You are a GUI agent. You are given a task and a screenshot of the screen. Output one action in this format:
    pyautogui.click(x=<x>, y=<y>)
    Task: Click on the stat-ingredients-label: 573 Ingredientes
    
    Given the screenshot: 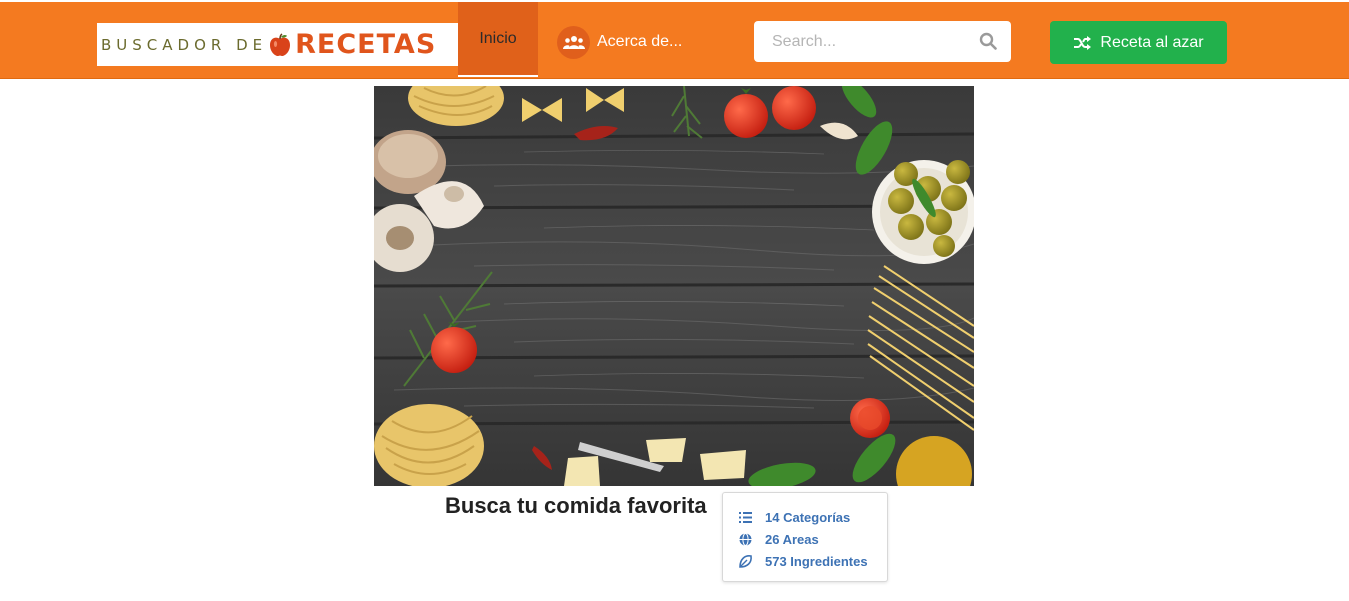 What is the action you would take?
    pyautogui.click(x=816, y=561)
    